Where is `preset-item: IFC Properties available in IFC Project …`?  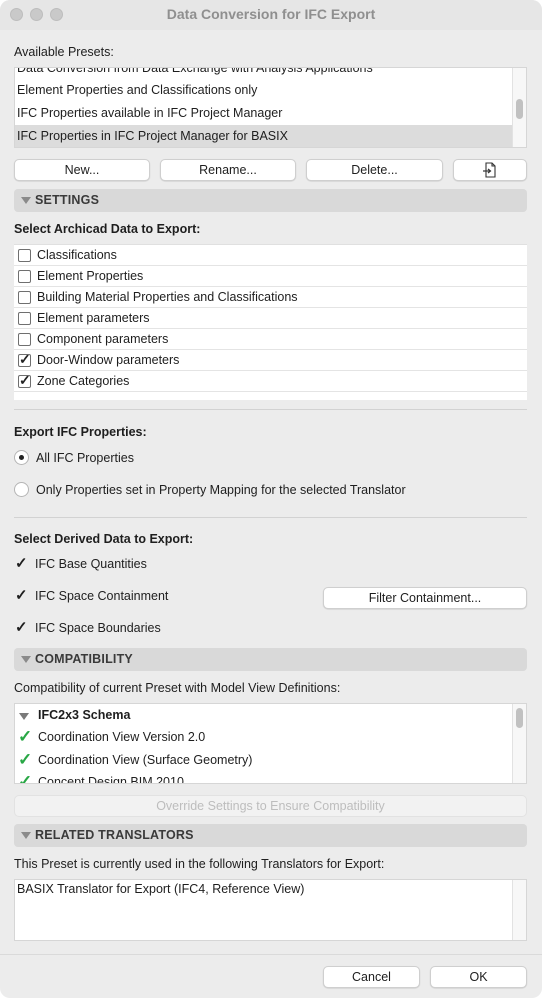 preset-item: IFC Properties available in IFC Project … is located at coordinates (270, 113).